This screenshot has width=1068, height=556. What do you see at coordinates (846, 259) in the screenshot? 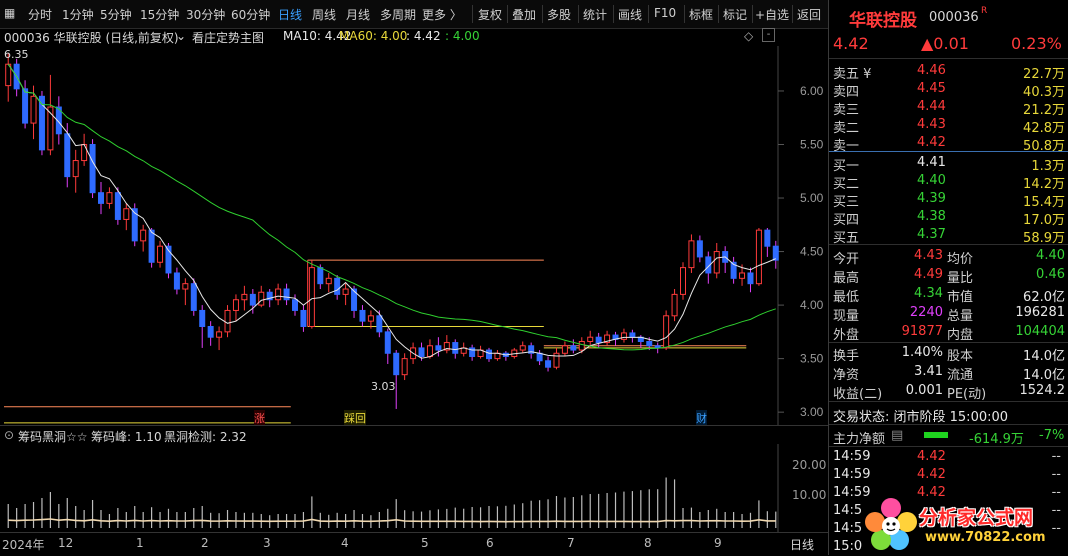
I see `stat-label: 今开` at bounding box center [846, 259].